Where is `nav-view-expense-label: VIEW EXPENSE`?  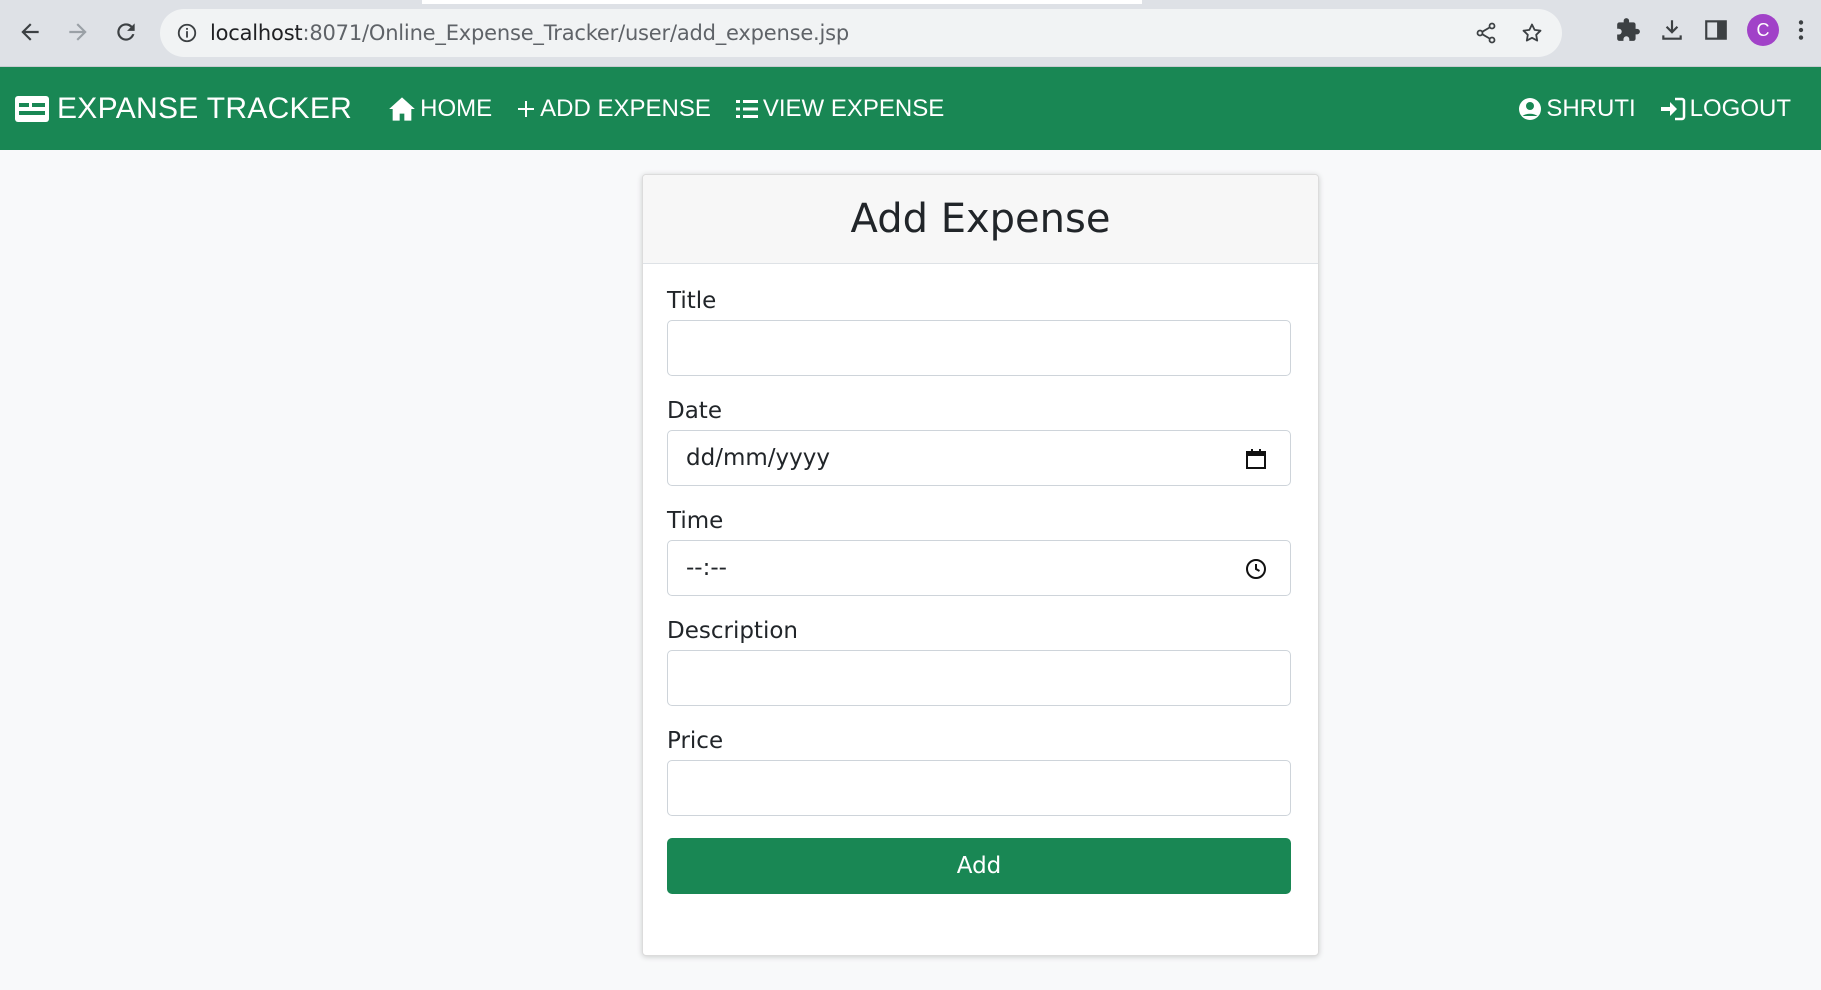 nav-view-expense-label: VIEW EXPENSE is located at coordinates (853, 108).